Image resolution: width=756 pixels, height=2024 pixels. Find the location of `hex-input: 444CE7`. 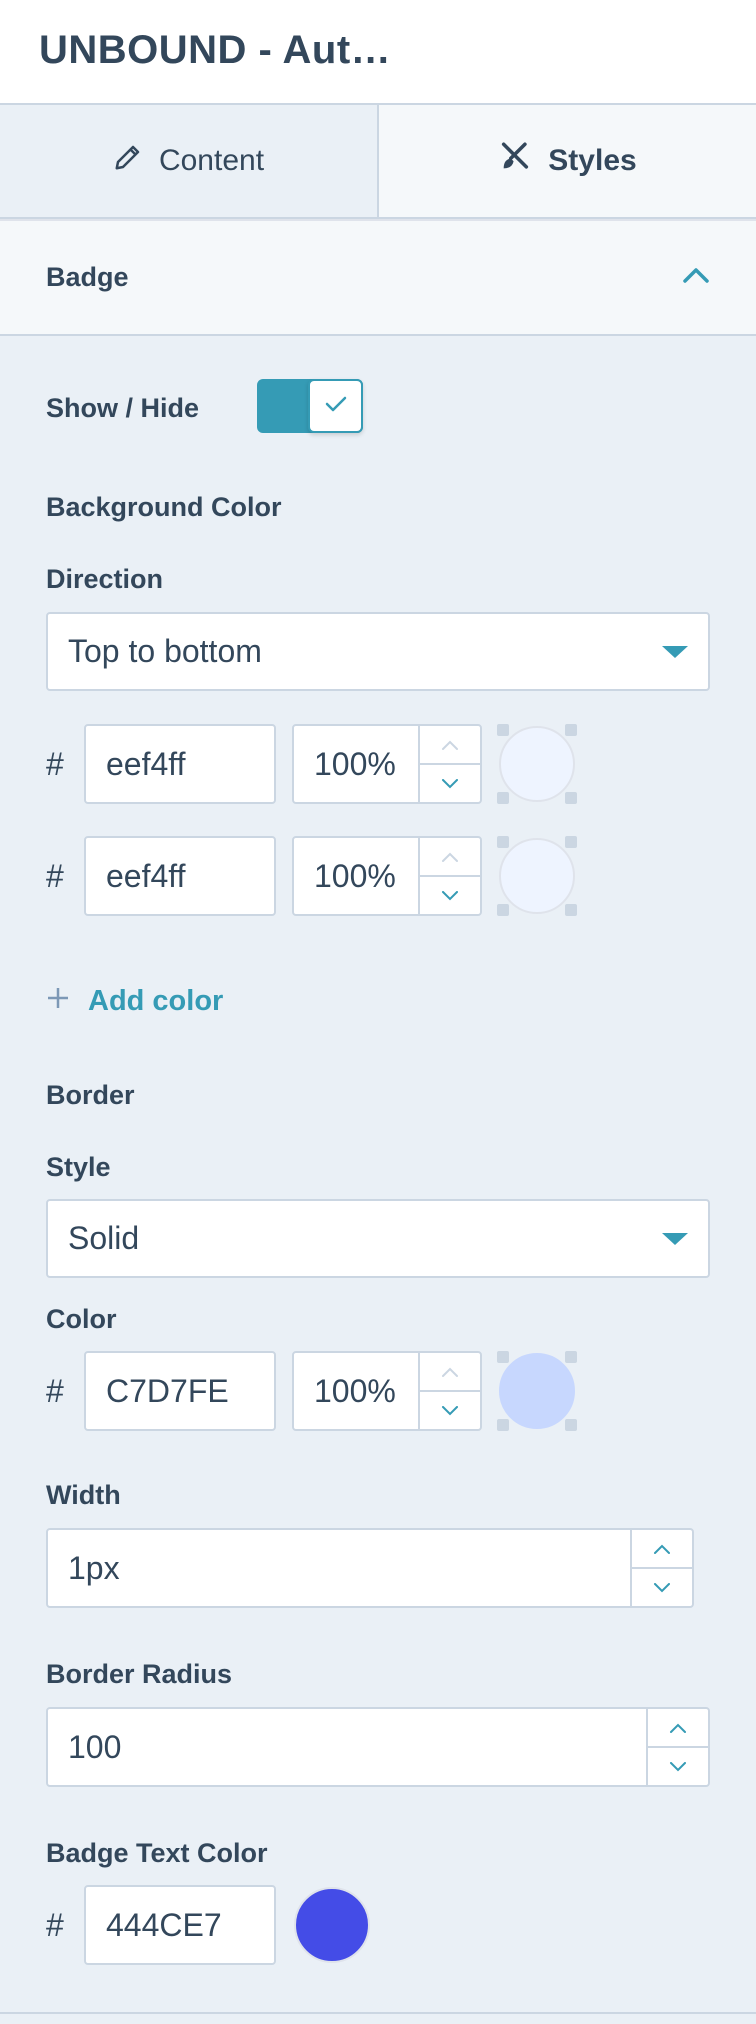

hex-input: 444CE7 is located at coordinates (180, 1925).